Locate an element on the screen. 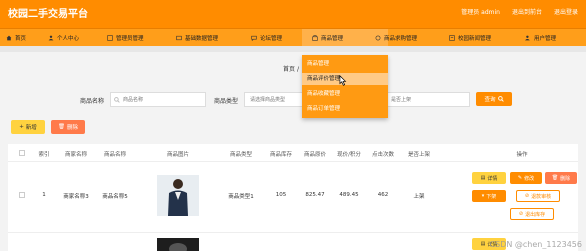  th-stock: 商品库存 is located at coordinates (281, 155).